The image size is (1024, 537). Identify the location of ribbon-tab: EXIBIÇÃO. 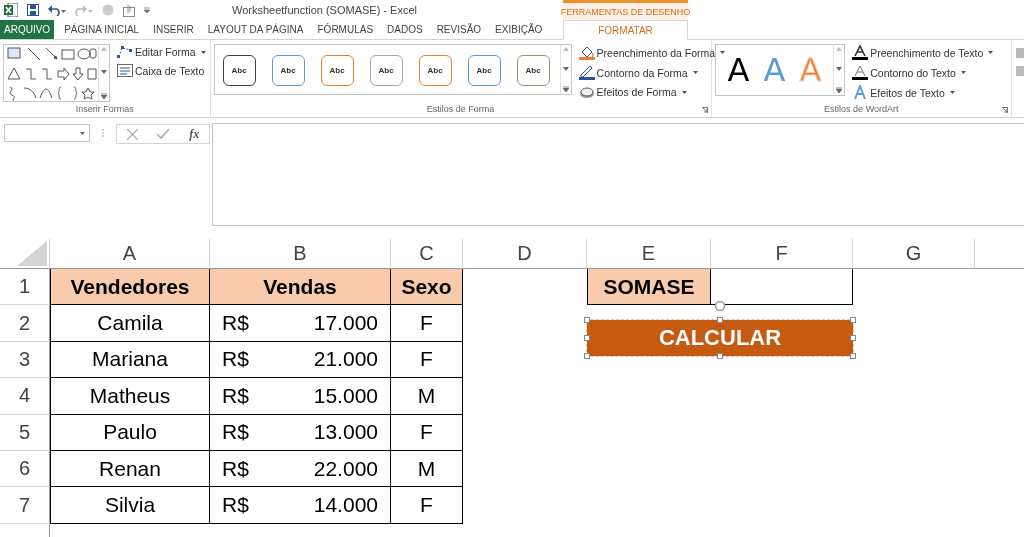
(519, 29).